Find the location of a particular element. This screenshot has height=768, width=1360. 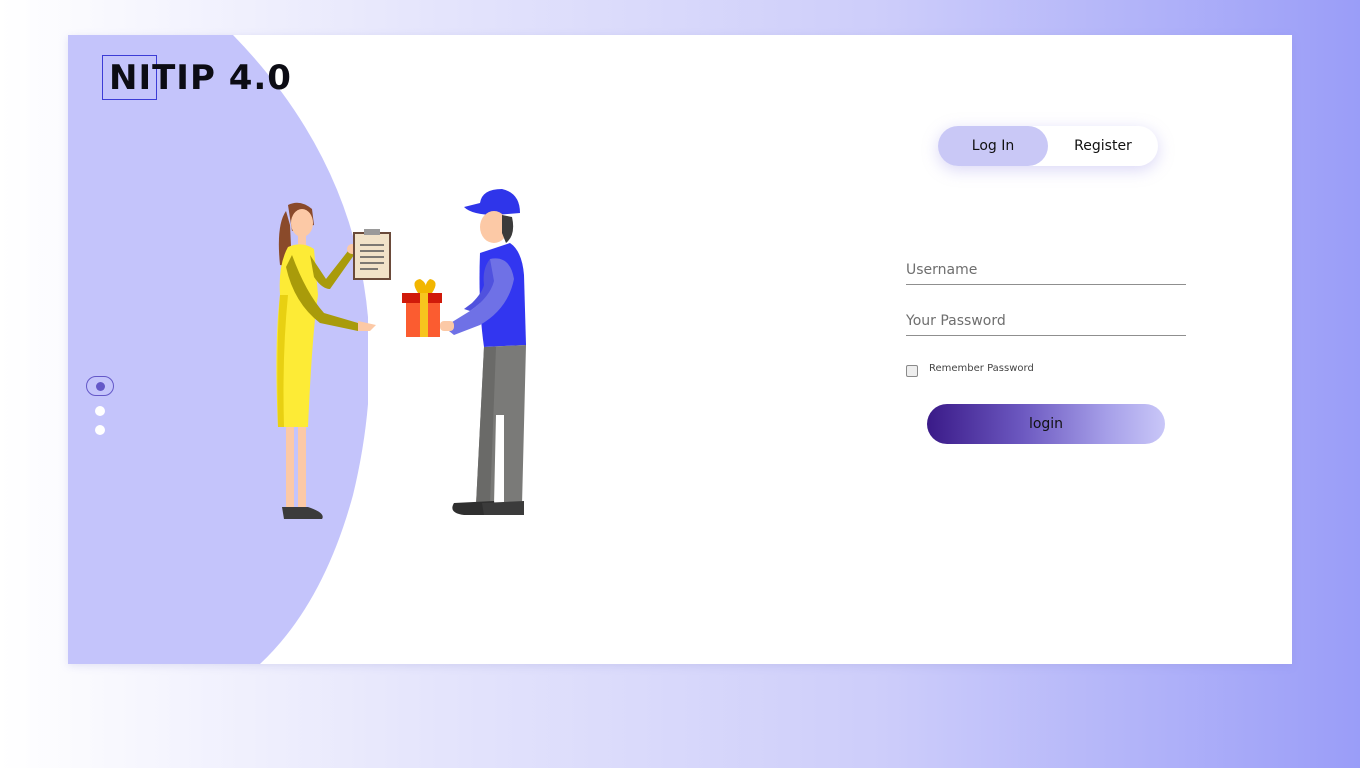

remember-password-label: Remember Password is located at coordinates (981, 368).